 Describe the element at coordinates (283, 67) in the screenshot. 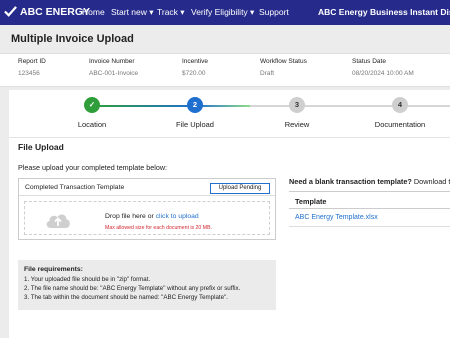

I see `meta-workflow-status: Workflow Status Draft` at that location.